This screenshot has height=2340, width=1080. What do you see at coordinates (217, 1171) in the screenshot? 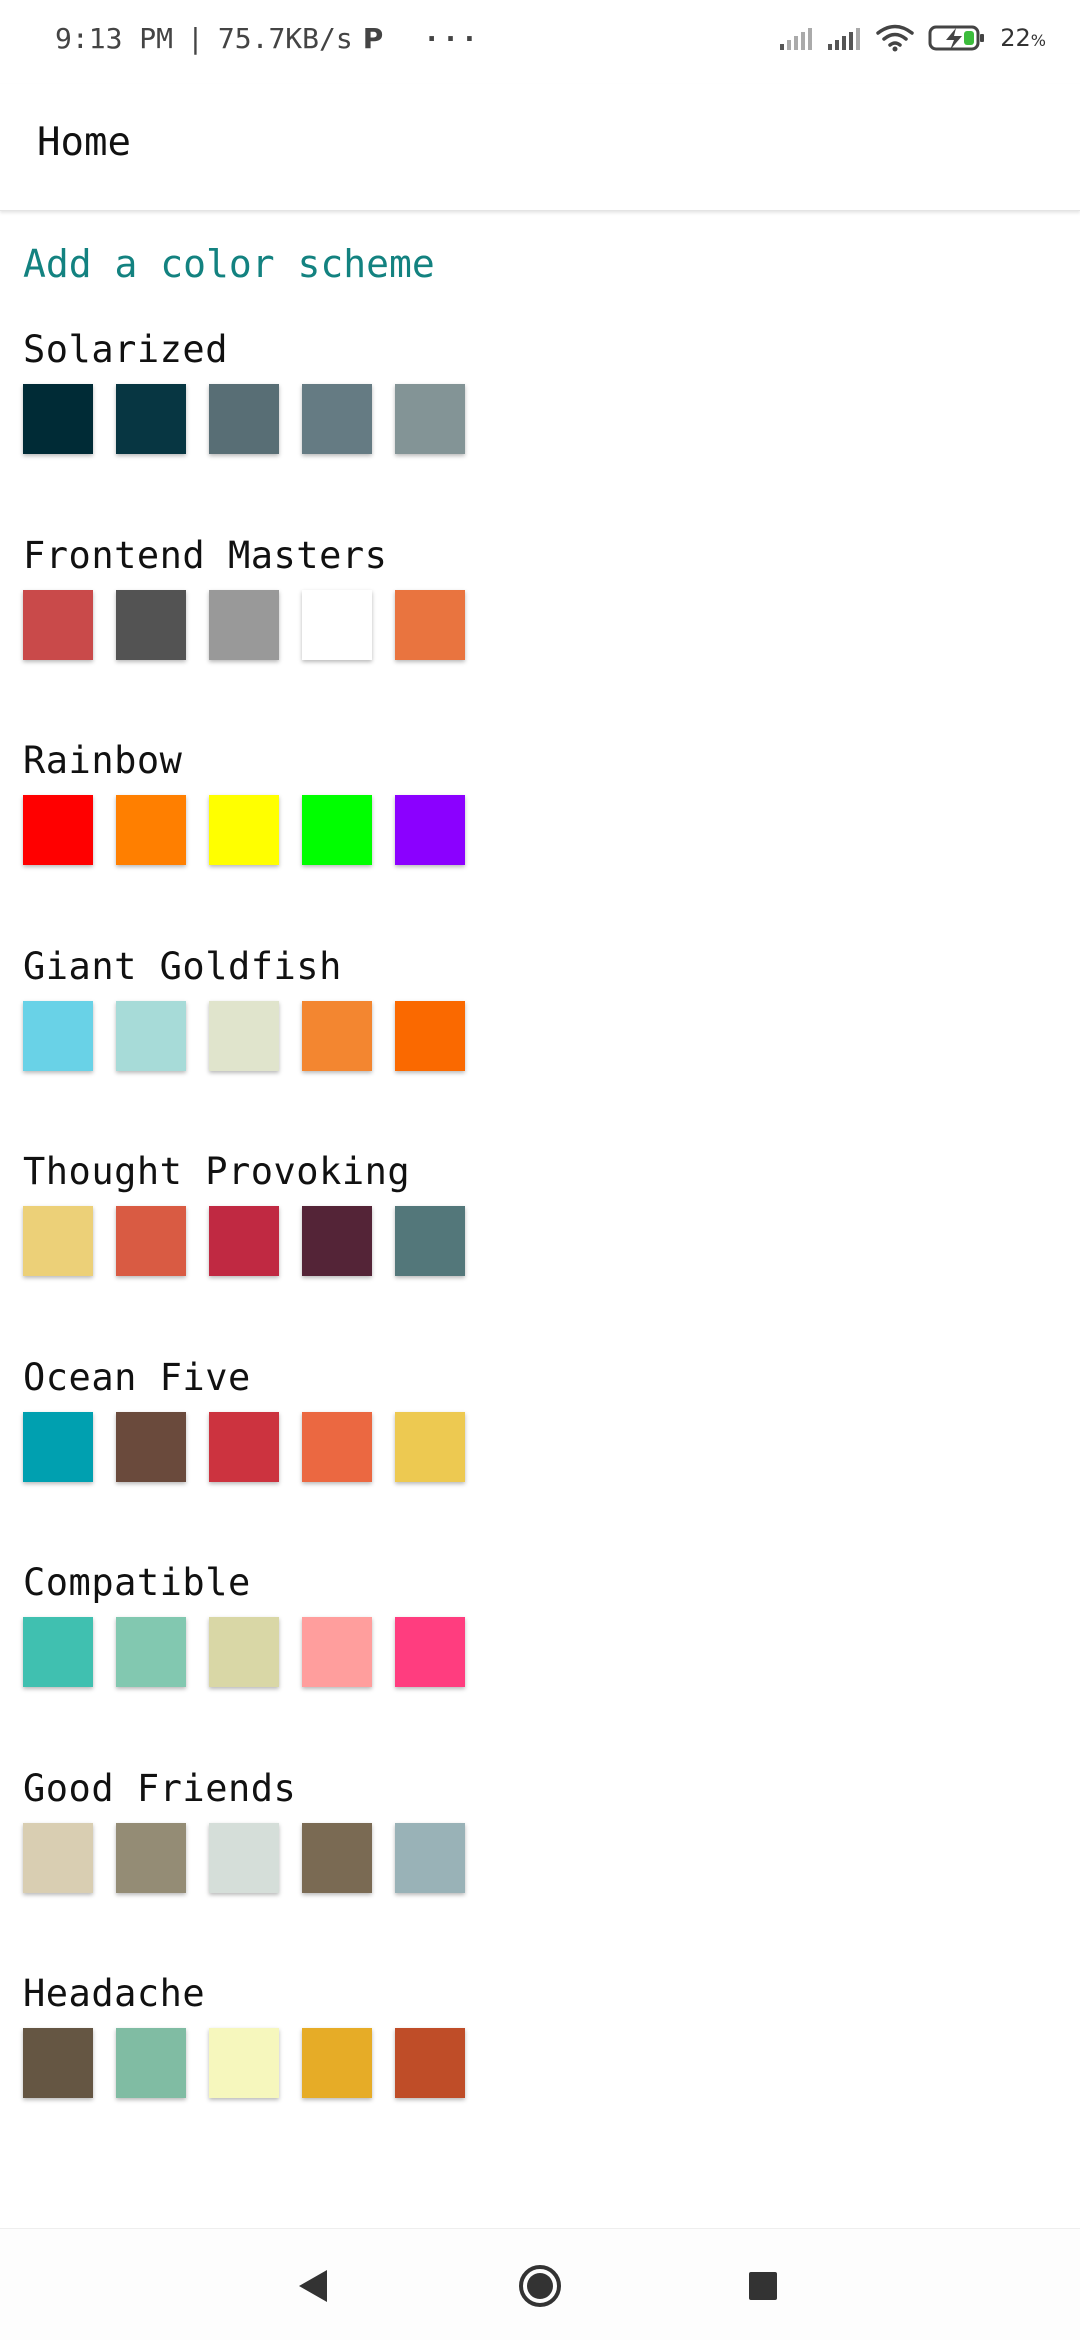
I see `color-scheme-name: Thought Provoking` at bounding box center [217, 1171].